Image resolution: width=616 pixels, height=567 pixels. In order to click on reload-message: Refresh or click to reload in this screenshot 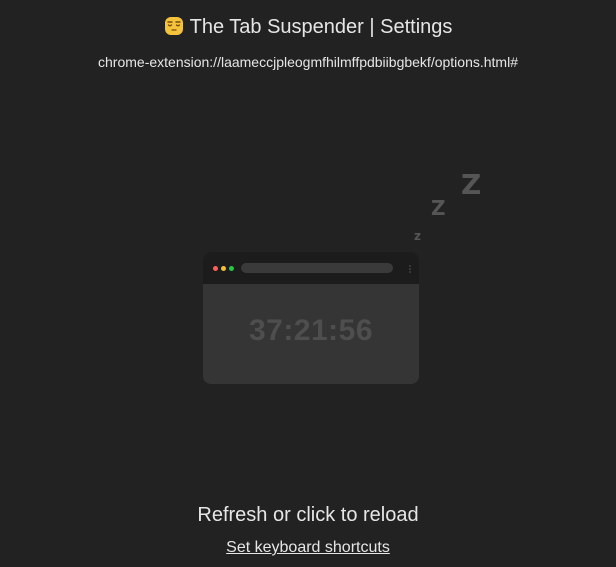, I will do `click(308, 515)`.